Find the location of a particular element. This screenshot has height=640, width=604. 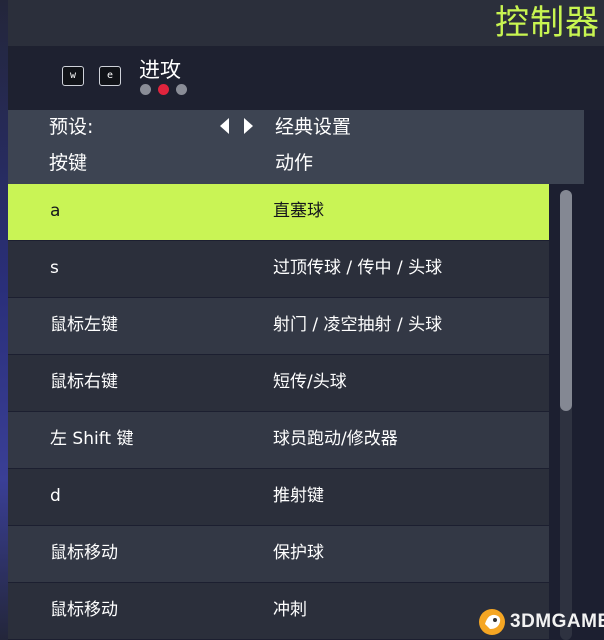

binding-key: 左 Shift 键 is located at coordinates (92, 439).